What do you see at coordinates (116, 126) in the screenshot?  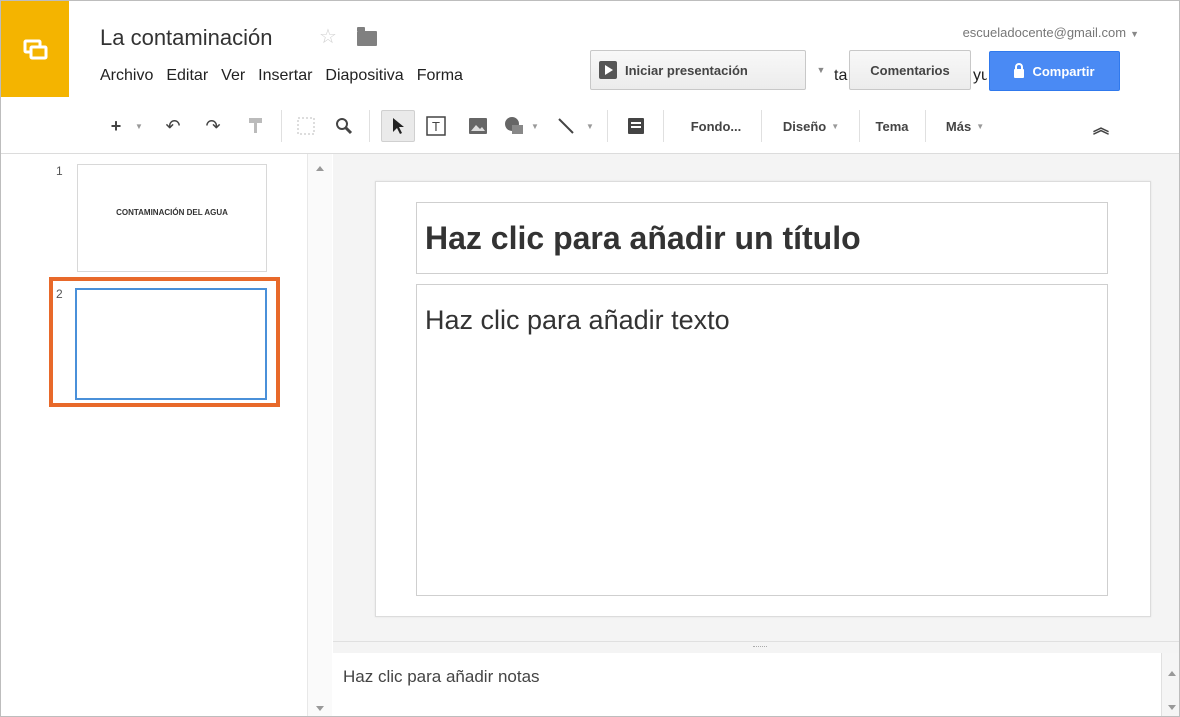 I see `new-slide-plus-icon: +` at bounding box center [116, 126].